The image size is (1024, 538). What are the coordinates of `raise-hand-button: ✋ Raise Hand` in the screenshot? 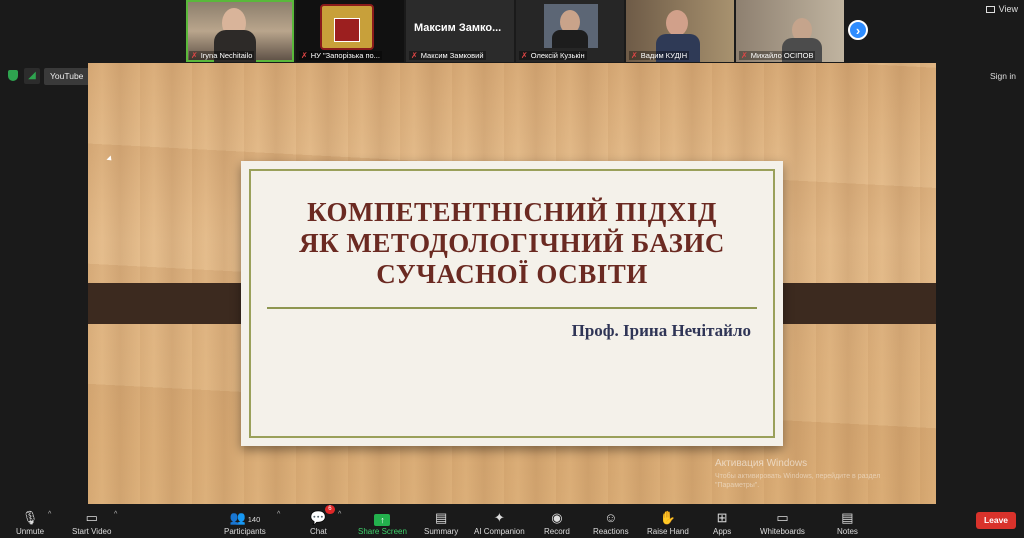 It's located at (668, 522).